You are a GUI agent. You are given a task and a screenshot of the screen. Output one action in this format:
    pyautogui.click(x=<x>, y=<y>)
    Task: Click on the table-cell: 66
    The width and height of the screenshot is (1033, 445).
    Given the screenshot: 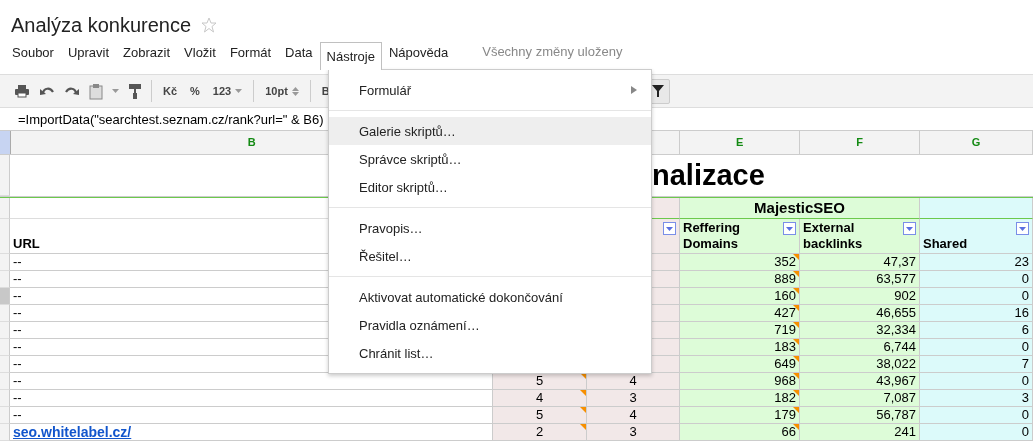 What is the action you would take?
    pyautogui.click(x=740, y=432)
    